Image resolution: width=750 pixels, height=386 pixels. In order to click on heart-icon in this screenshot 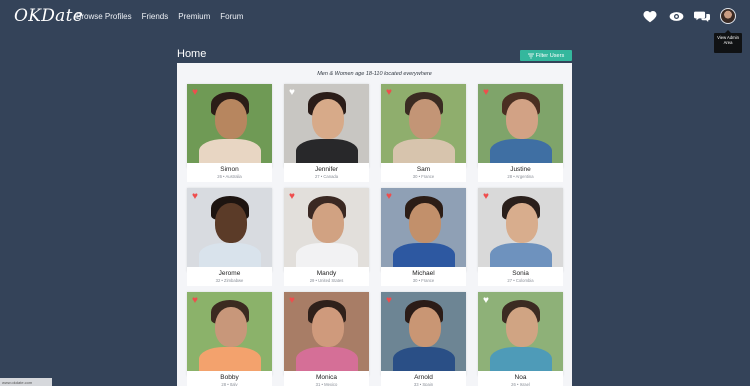, I will do `click(650, 16)`.